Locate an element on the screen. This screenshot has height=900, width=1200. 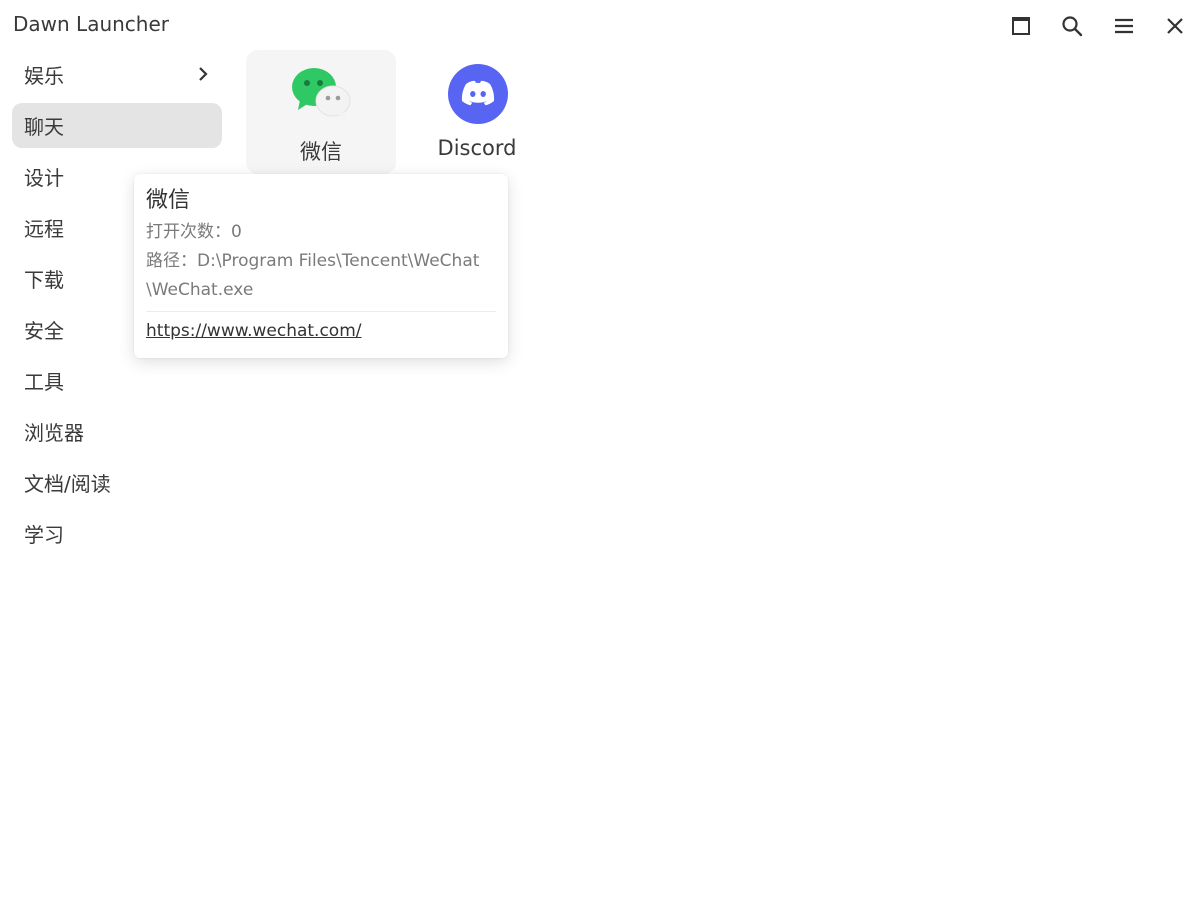
sidebar-item-label: 下载 is located at coordinates (44, 280).